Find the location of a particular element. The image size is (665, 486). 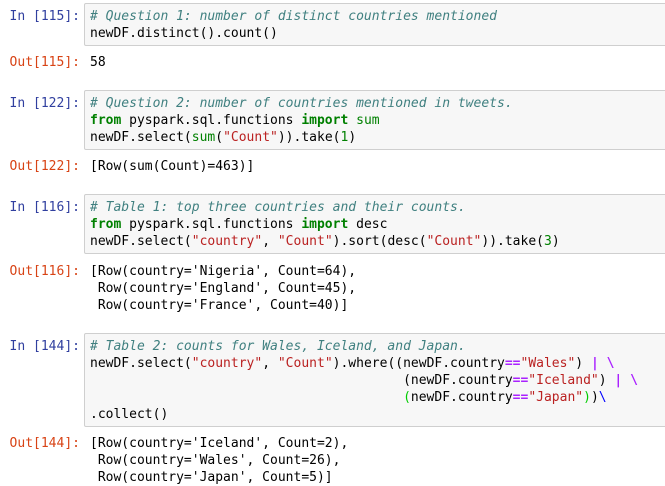

out-prompt: Out[116]: is located at coordinates (44, 271).